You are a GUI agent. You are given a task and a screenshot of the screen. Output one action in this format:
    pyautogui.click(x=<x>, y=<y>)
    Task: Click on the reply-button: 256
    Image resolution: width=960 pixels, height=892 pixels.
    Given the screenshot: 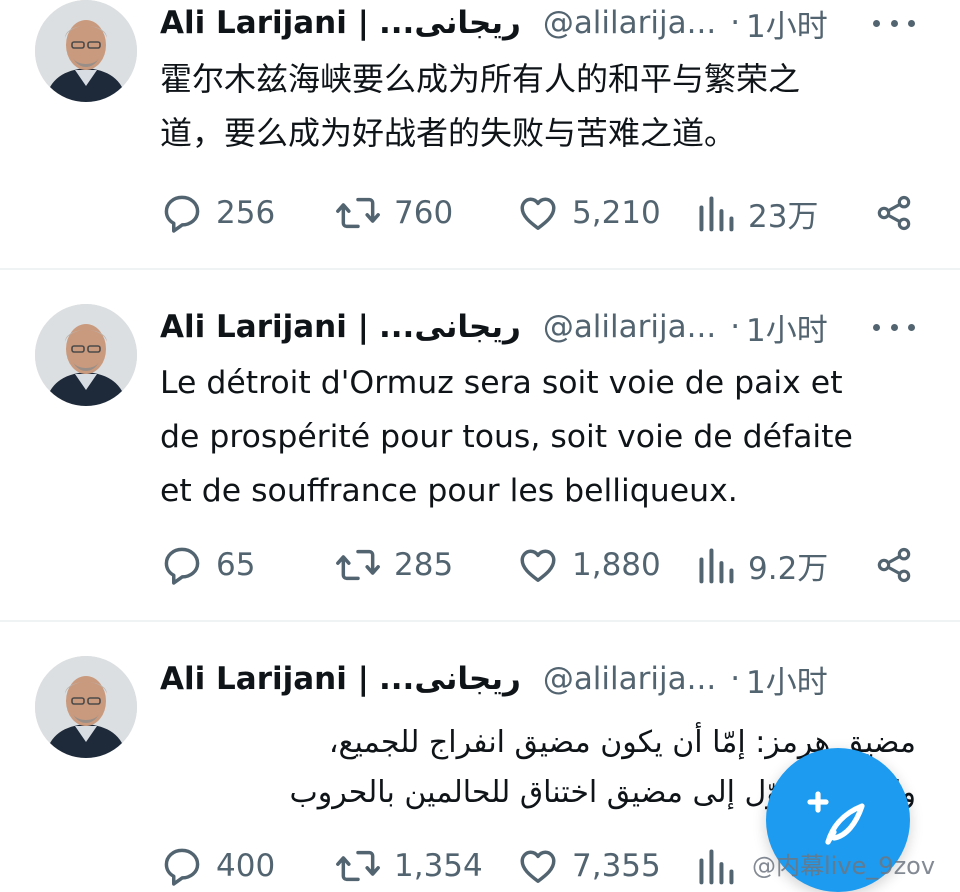 What is the action you would take?
    pyautogui.click(x=217, y=213)
    